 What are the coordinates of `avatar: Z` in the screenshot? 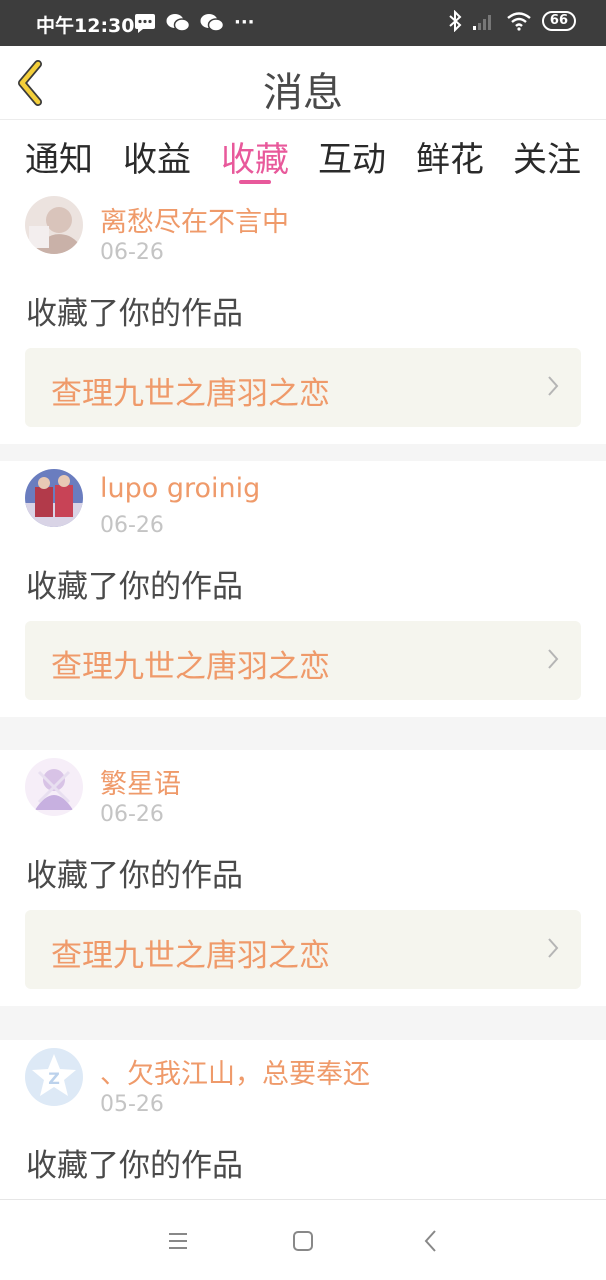 It's located at (54, 1077).